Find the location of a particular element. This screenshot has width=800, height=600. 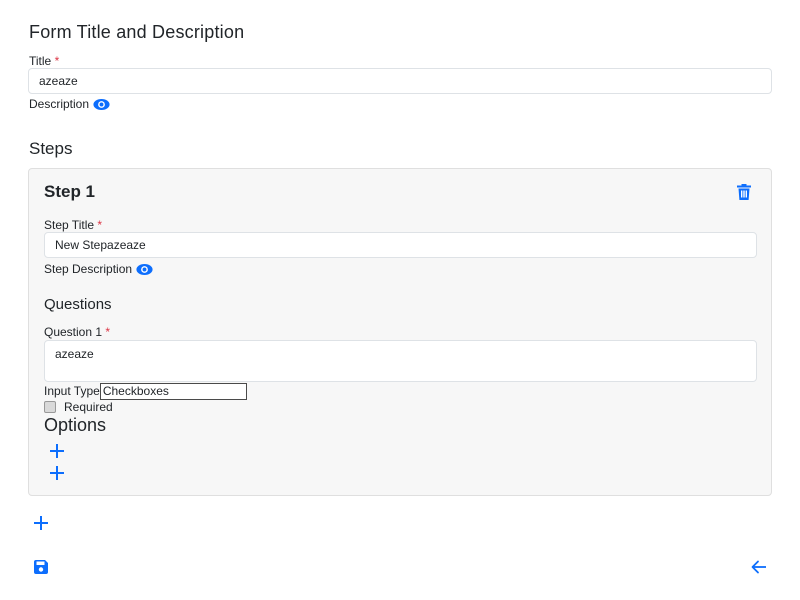

input-type-select: Checkboxes is located at coordinates (173, 391).